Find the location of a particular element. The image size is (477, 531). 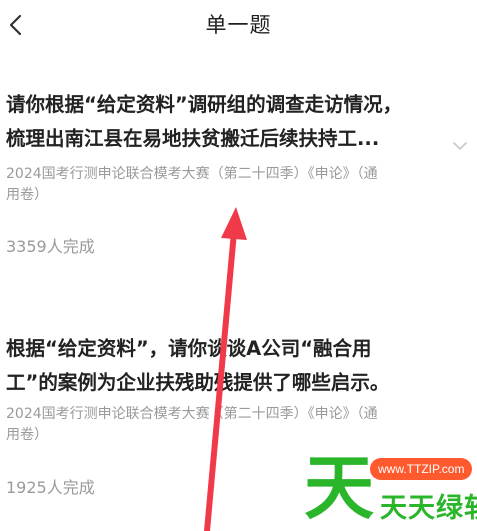

expand-button is located at coordinates (460, 143).